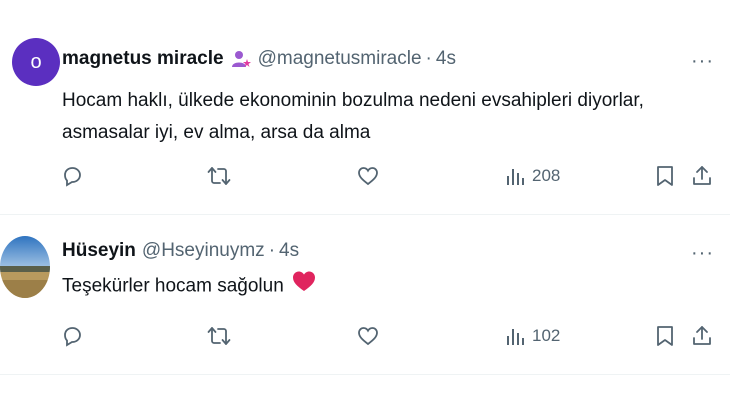 The width and height of the screenshot is (730, 420). I want to click on avatar, so click(25, 267).